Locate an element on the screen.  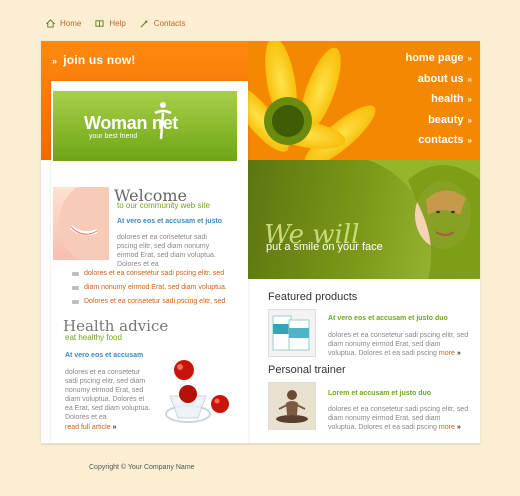
top-navigation: Home Help Contacts is located at coordinates (115, 23).